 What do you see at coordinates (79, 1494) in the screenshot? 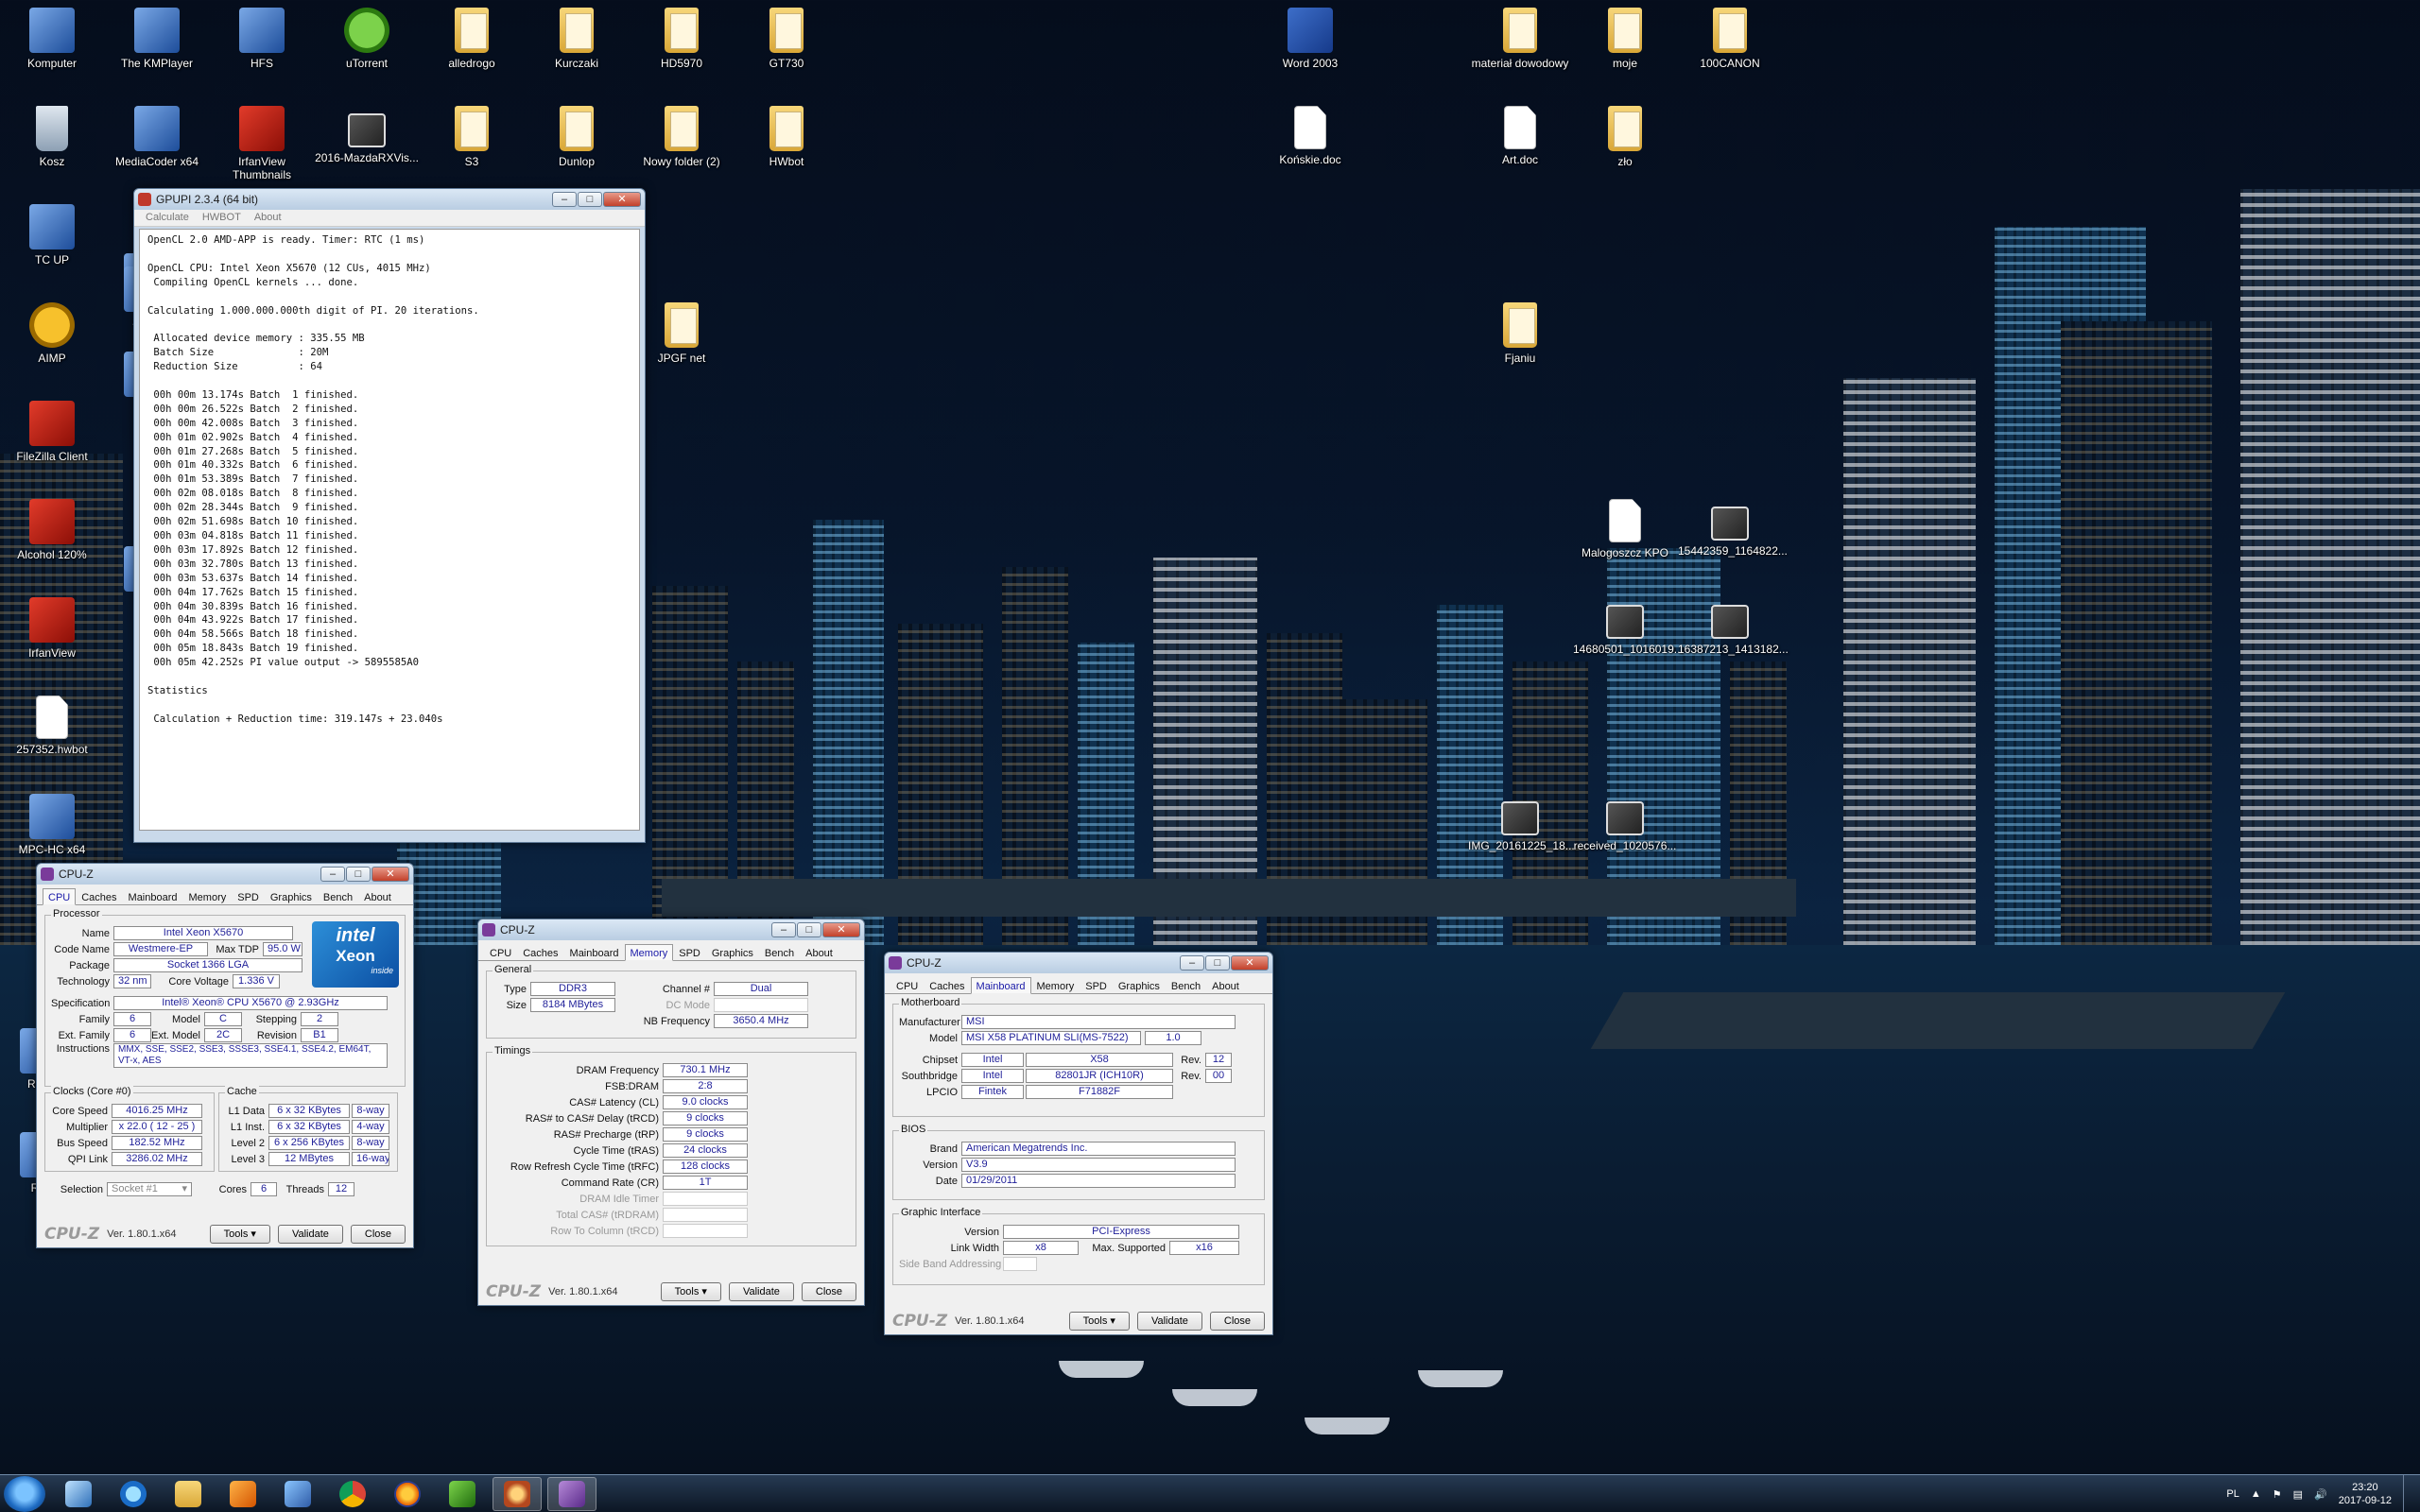
I see `taskbar-explorer-button` at bounding box center [79, 1494].